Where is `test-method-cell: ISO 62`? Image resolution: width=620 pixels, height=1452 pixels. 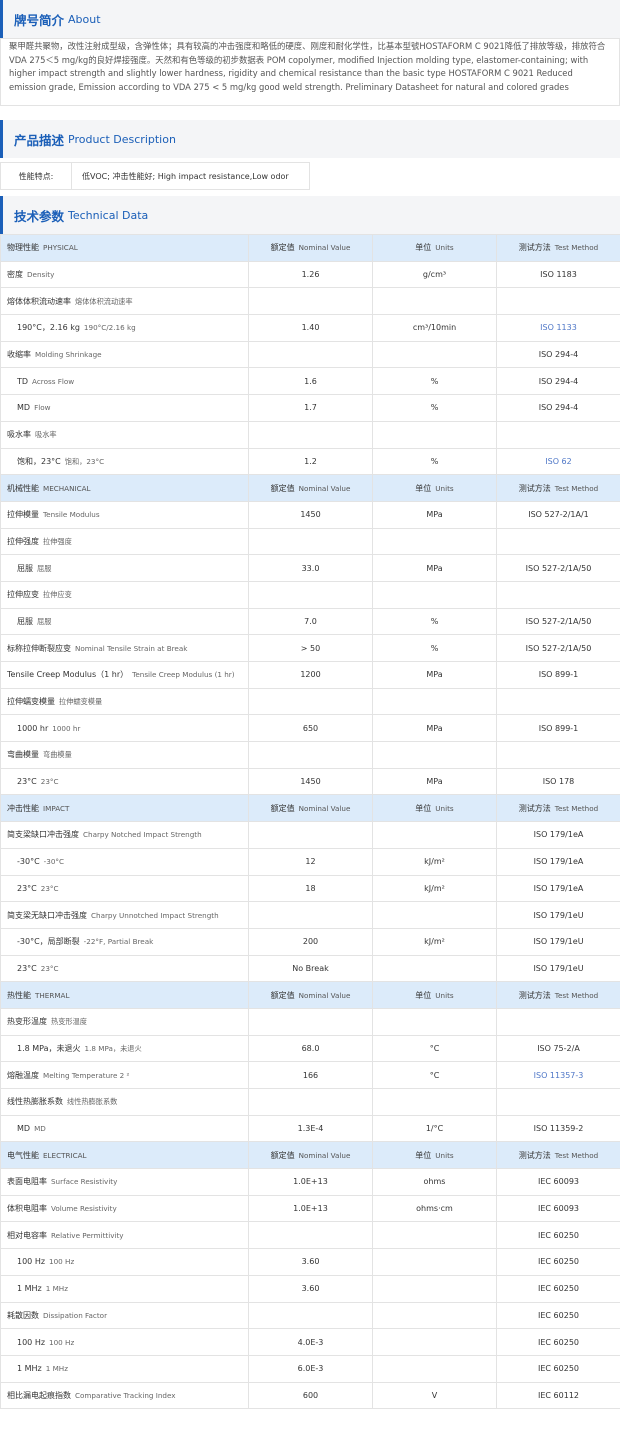 test-method-cell: ISO 62 is located at coordinates (558, 461).